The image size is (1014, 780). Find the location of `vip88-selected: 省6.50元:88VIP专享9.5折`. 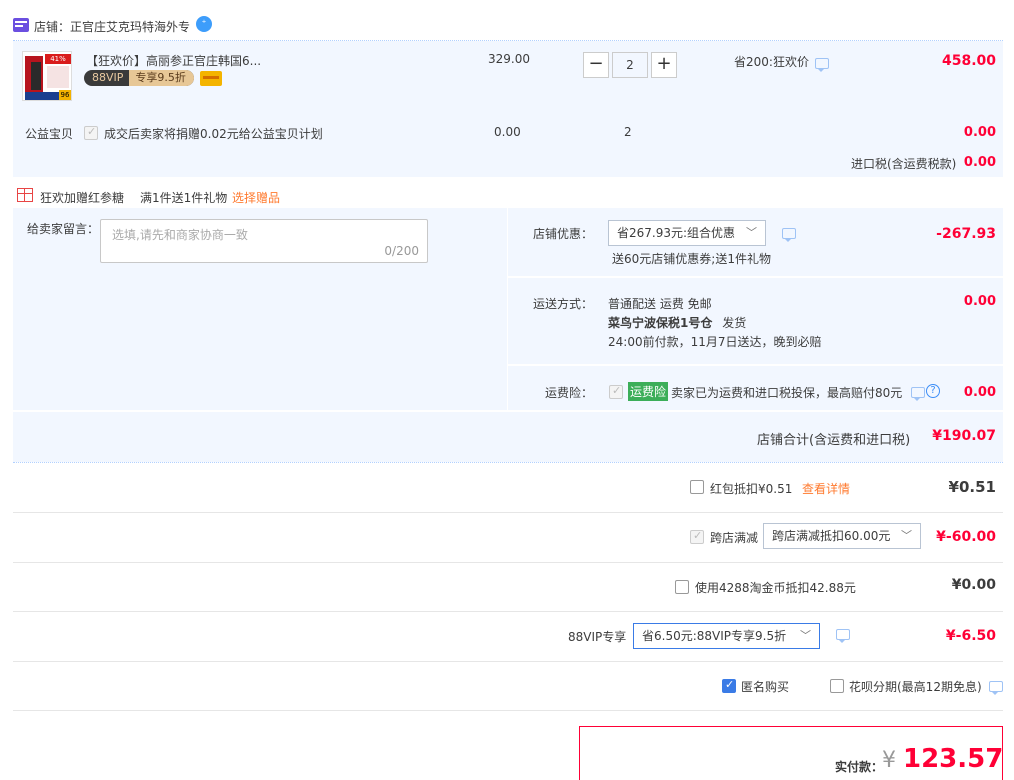

vip88-selected: 省6.50元:88VIP专享9.5折 is located at coordinates (714, 636).